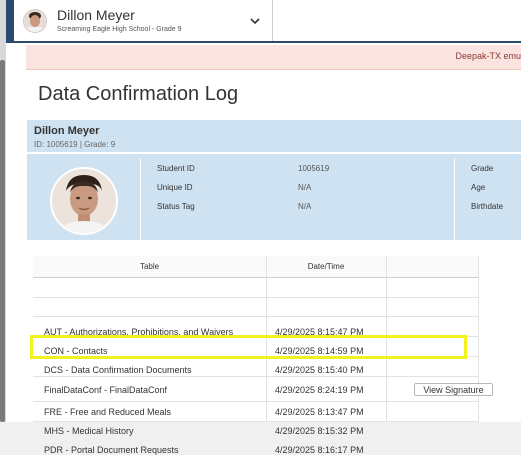 This screenshot has height=455, width=521. What do you see at coordinates (272, 20) in the screenshot?
I see `header-divider` at bounding box center [272, 20].